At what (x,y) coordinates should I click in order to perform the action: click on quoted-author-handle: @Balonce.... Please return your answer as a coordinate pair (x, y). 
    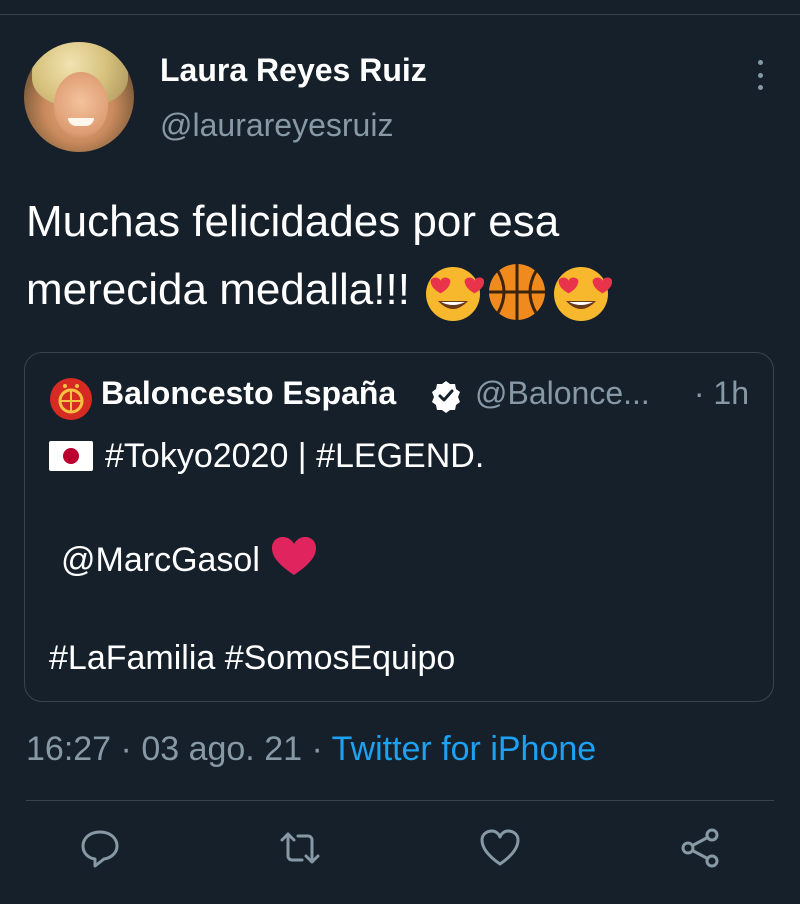
    Looking at the image, I should click on (562, 393).